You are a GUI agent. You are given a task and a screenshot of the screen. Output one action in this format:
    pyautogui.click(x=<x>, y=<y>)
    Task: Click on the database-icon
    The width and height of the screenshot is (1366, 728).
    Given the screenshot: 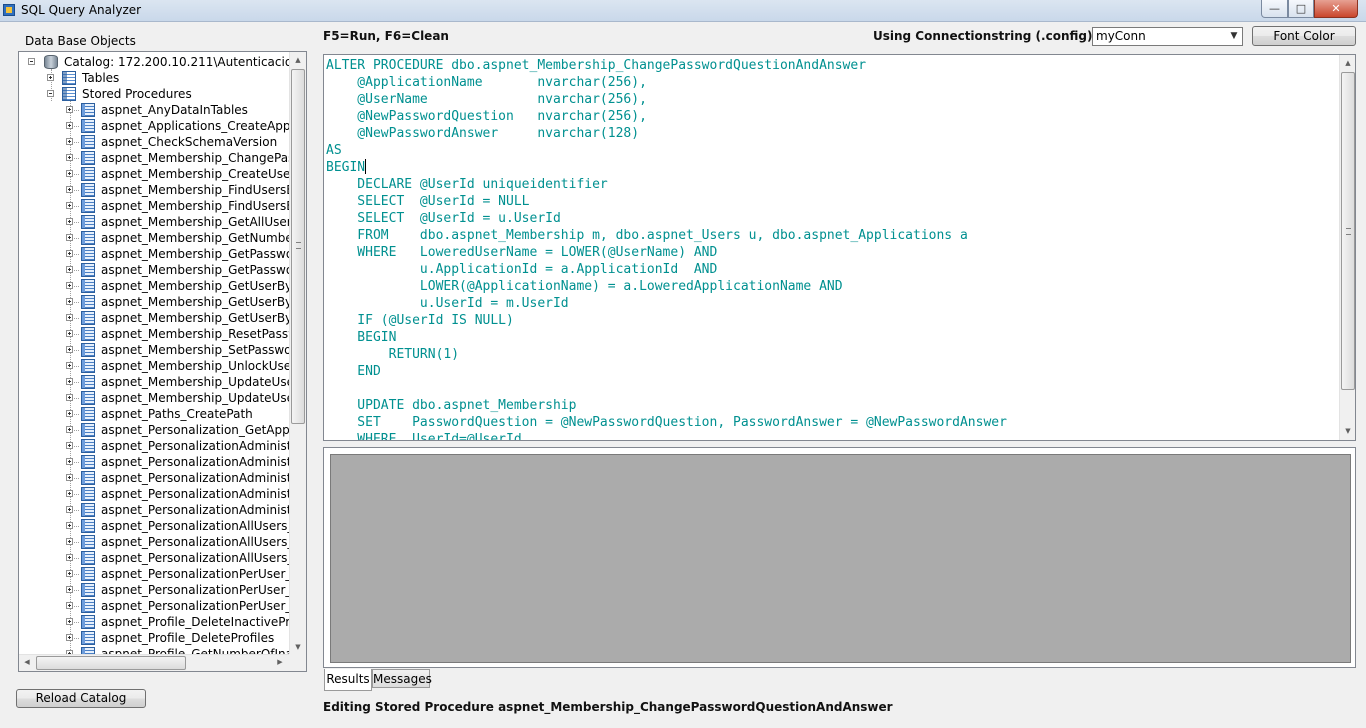 What is the action you would take?
    pyautogui.click(x=51, y=62)
    